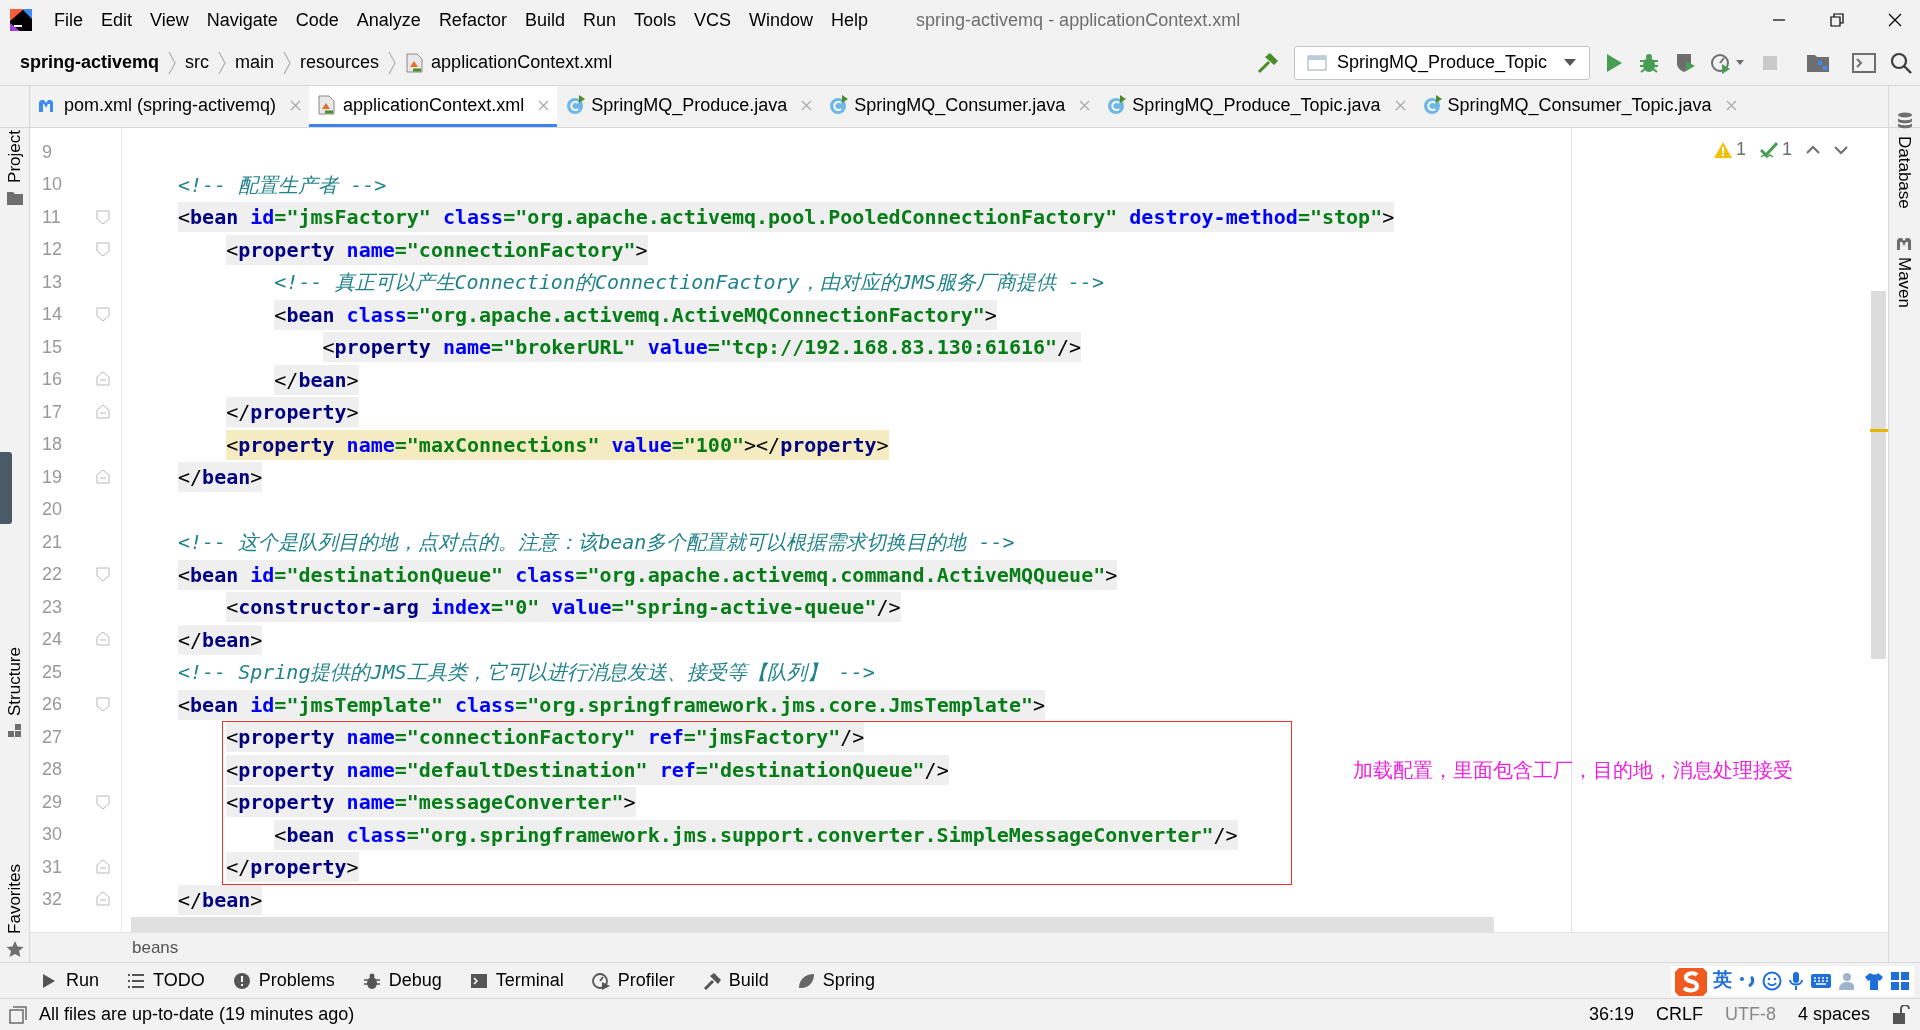 Image resolution: width=1920 pixels, height=1030 pixels. Describe the element at coordinates (1796, 980) in the screenshot. I see `microphone-icon` at that location.